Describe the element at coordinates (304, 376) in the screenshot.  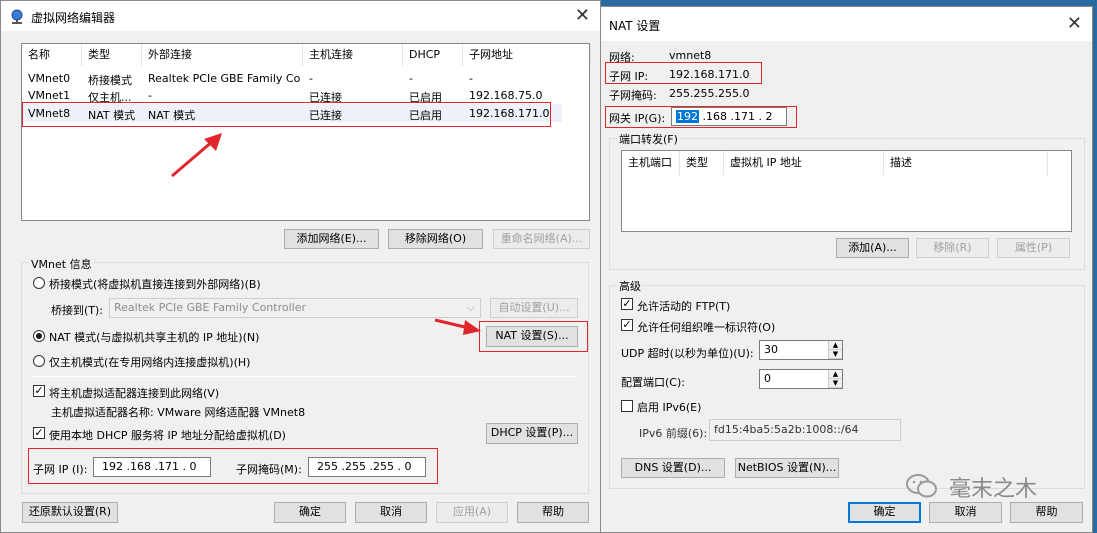
I see `divider` at that location.